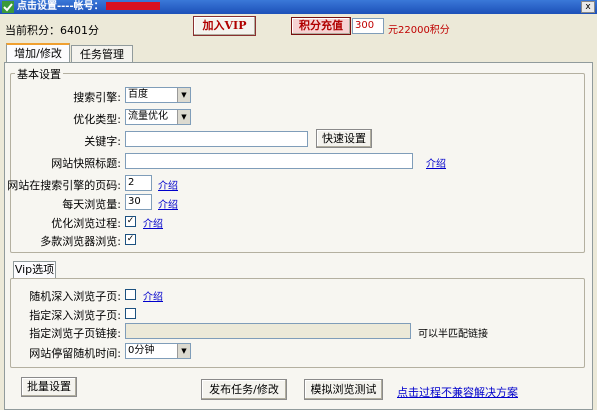 The image size is (597, 410). Describe the element at coordinates (75, 315) in the screenshot. I see `specify-depth-label: 指定深入浏览子页:` at that location.